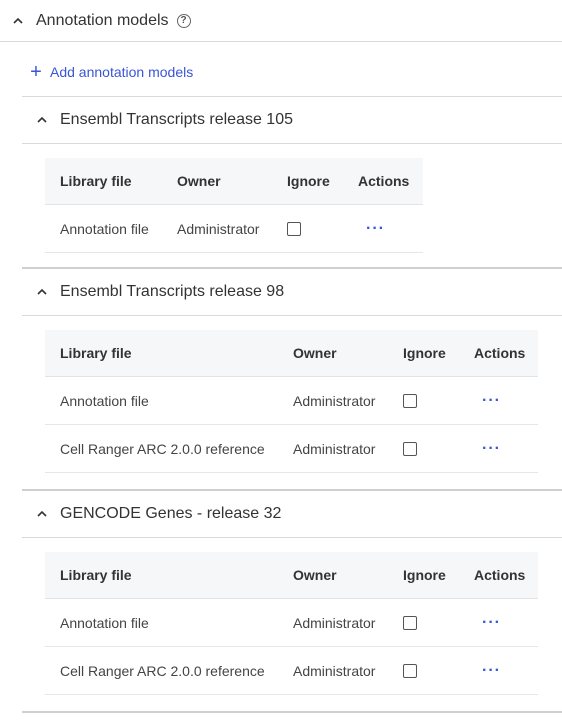 The image size is (562, 727). Describe the element at coordinates (171, 513) in the screenshot. I see `section-title: GENCODE Genes - release 32` at that location.